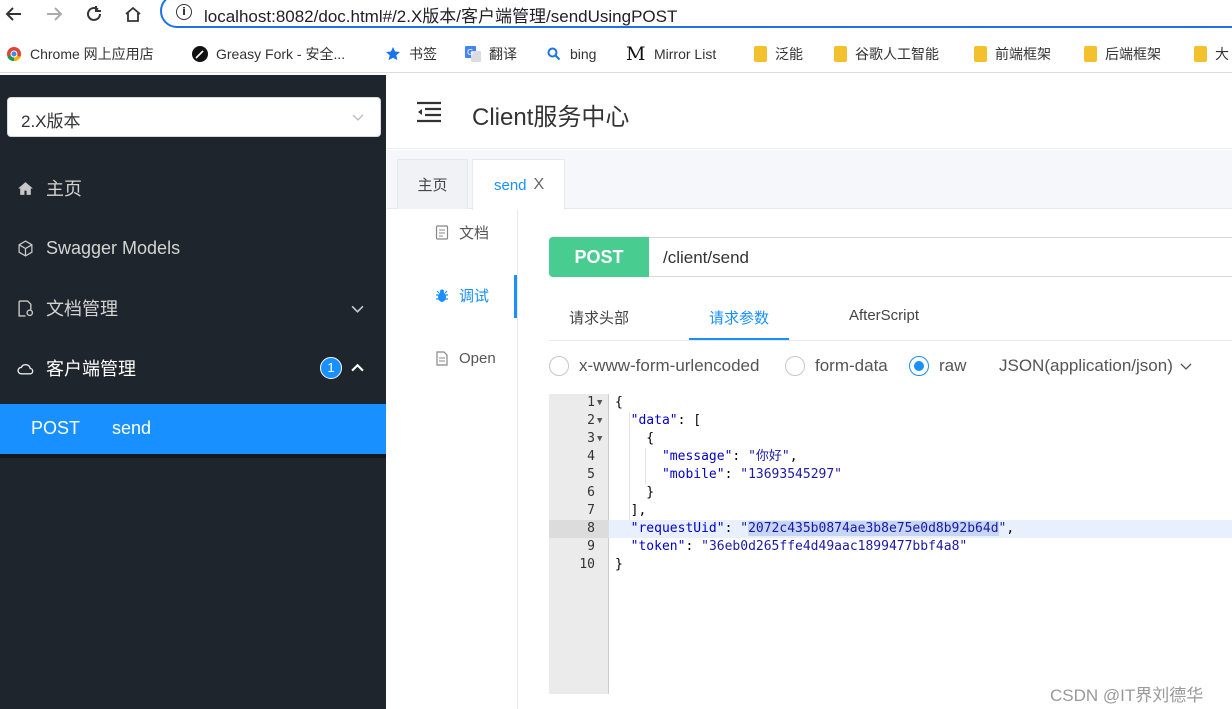 The image size is (1232, 709). What do you see at coordinates (200, 54) in the screenshot?
I see `greasyfork-icon` at bounding box center [200, 54].